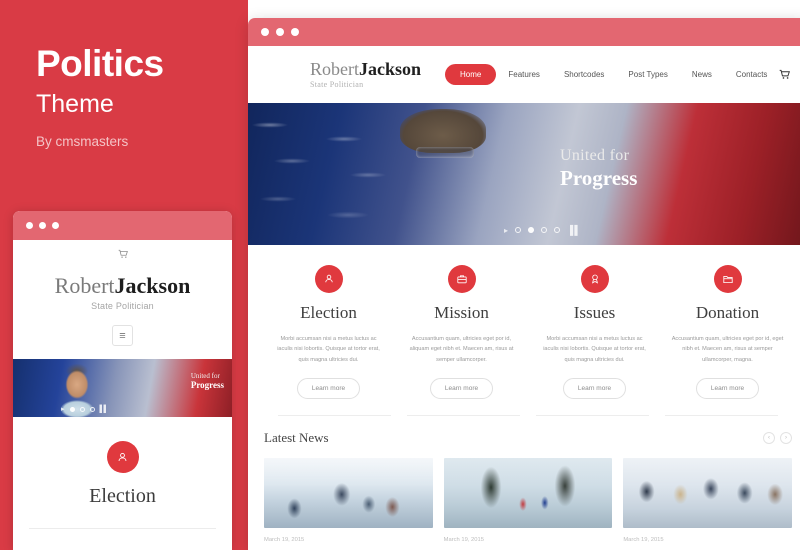 Image resolution: width=800 pixels, height=550 pixels. I want to click on site-logo-second: Jackson, so click(390, 69).